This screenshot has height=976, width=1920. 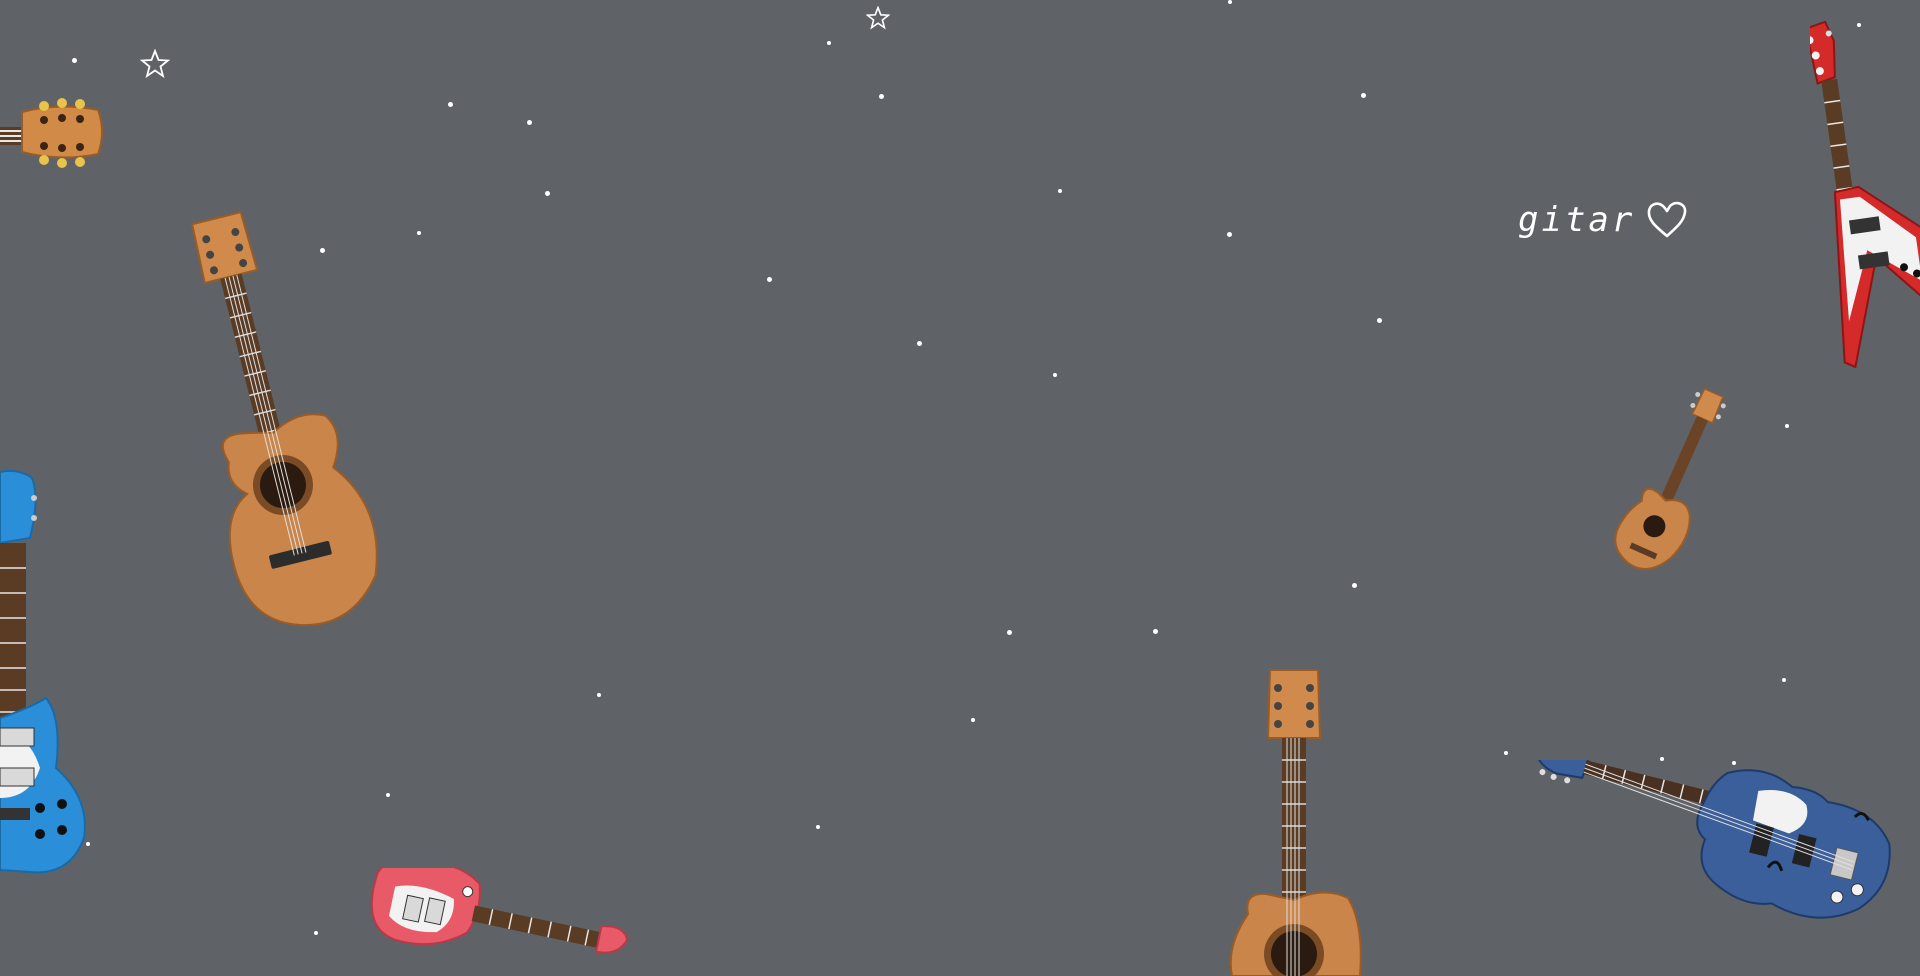 What do you see at coordinates (43, 671) in the screenshot?
I see `blue-electric-guitar-icon` at bounding box center [43, 671].